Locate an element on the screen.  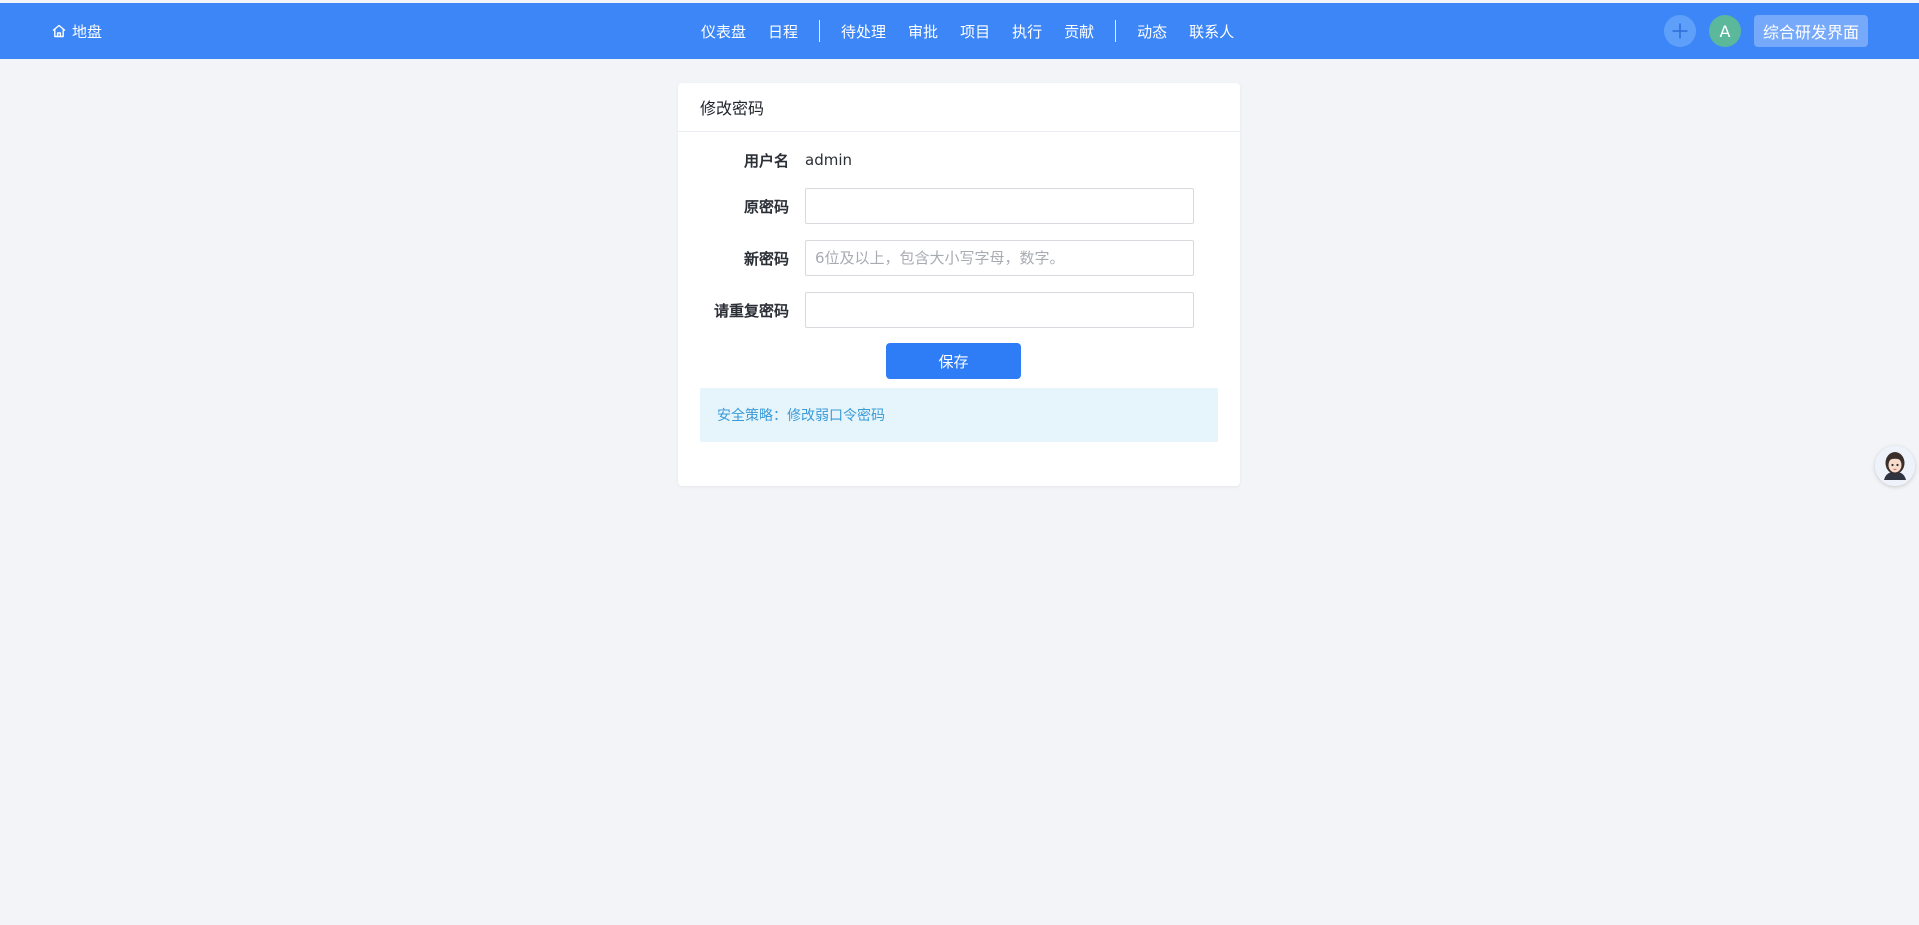
nav-pending: 待处理 is located at coordinates (863, 31).